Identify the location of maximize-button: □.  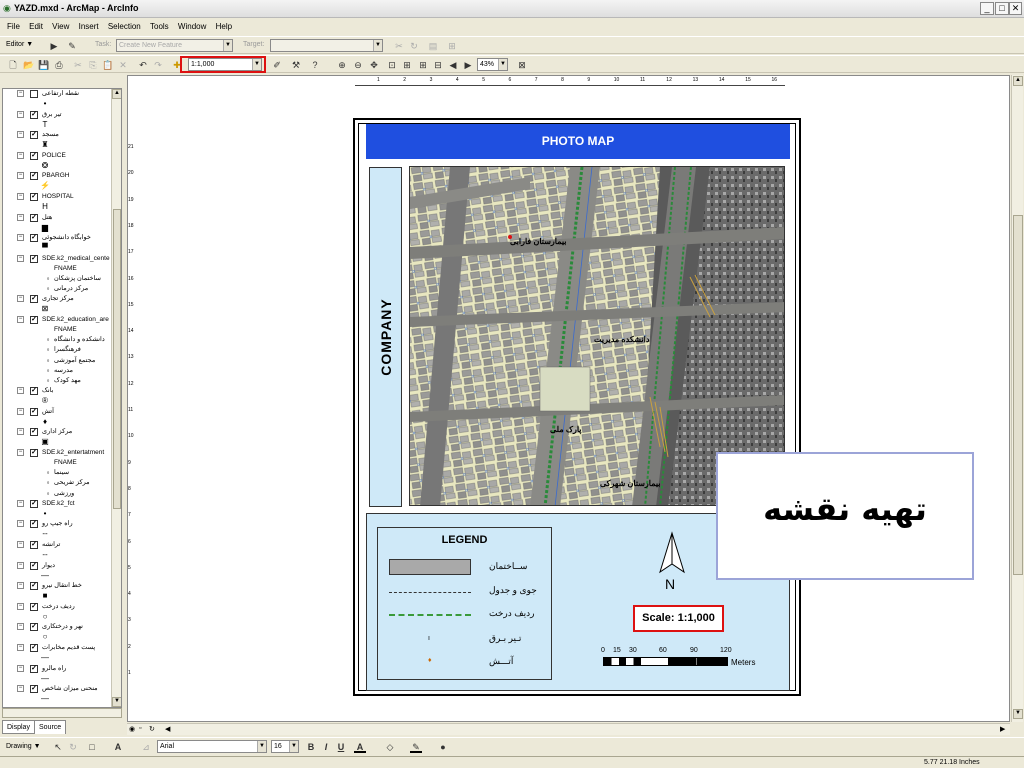
(1002, 8).